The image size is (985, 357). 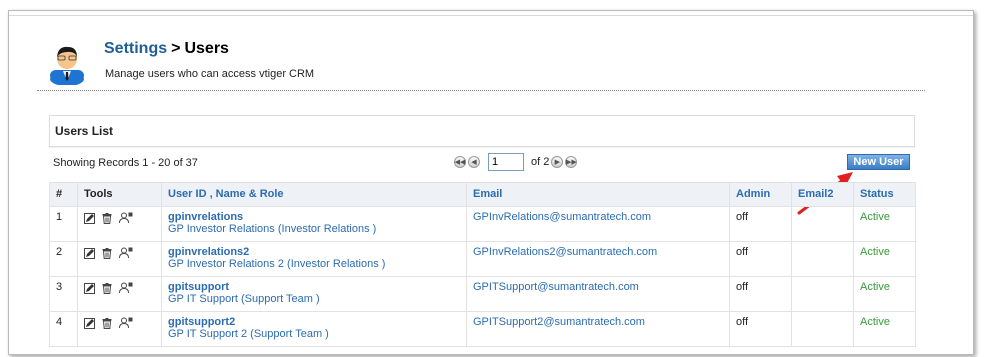 I want to click on user-name-role: GP IT Support 2 (Support Team ), so click(x=314, y=334).